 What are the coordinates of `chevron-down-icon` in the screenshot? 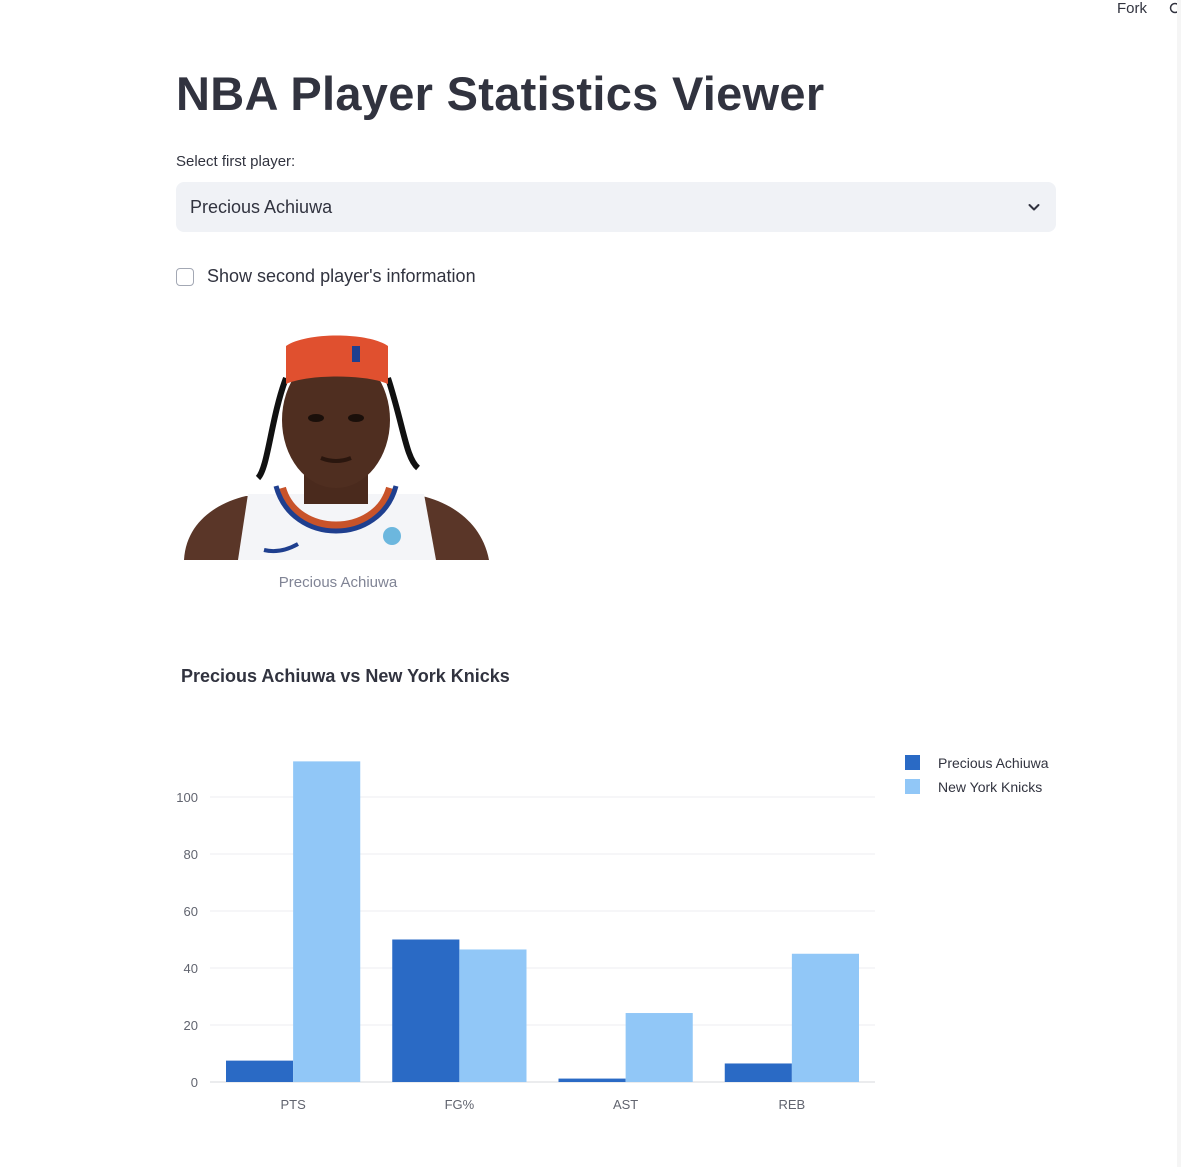 It's located at (1034, 207).